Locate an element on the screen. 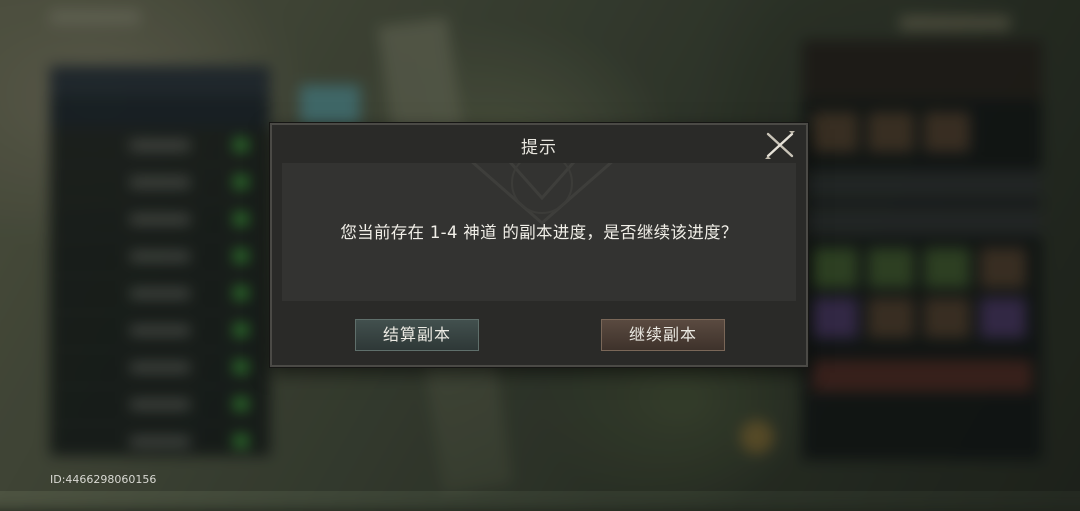 The image size is (1080, 511). message-area: 您当前存在 1-4 神道 的副本进度，是否继续该进度？ is located at coordinates (539, 232).